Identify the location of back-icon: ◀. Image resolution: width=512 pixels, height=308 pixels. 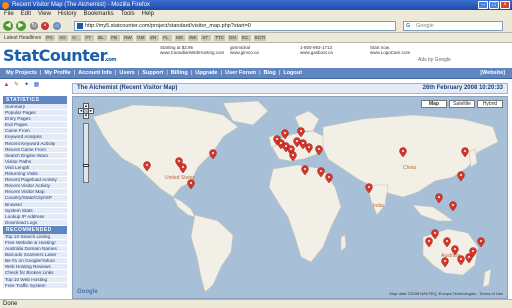
(8, 26).